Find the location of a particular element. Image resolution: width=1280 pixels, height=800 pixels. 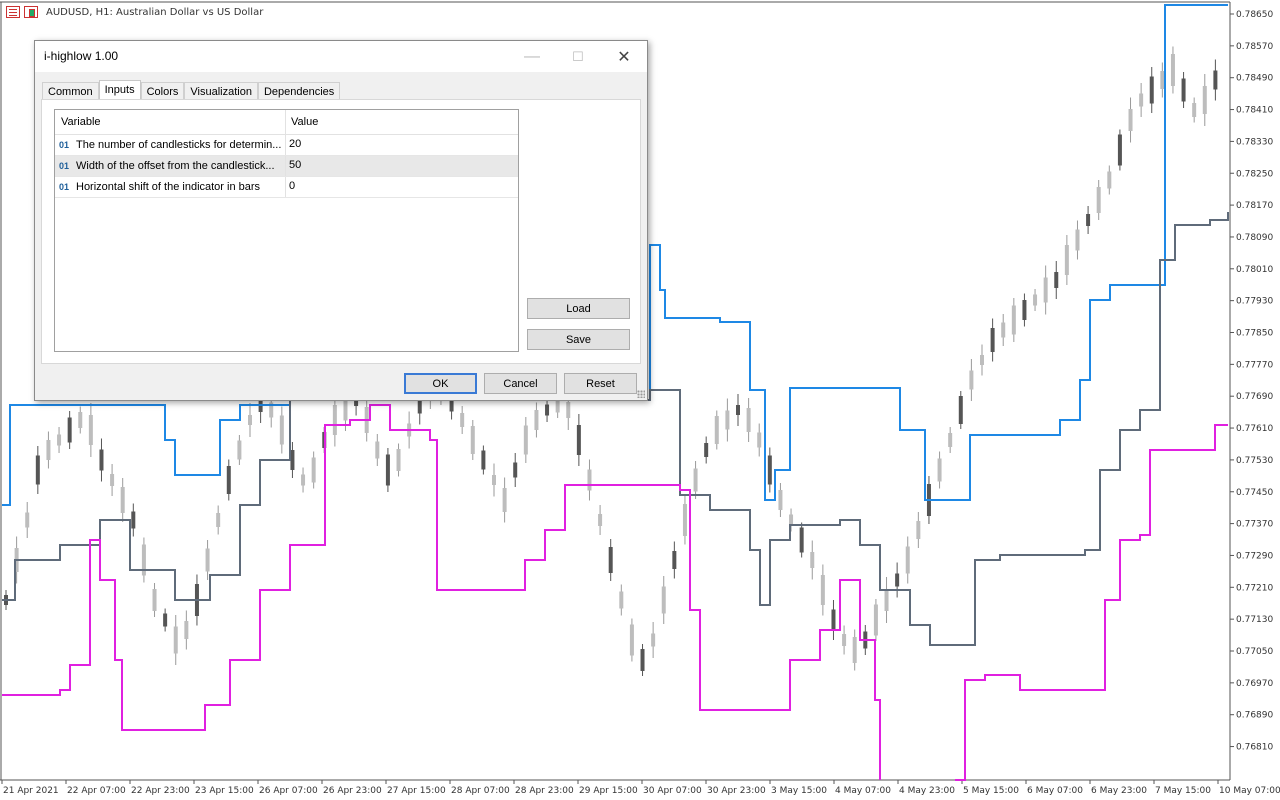

price-label: 0.77530 is located at coordinates (1254, 461).